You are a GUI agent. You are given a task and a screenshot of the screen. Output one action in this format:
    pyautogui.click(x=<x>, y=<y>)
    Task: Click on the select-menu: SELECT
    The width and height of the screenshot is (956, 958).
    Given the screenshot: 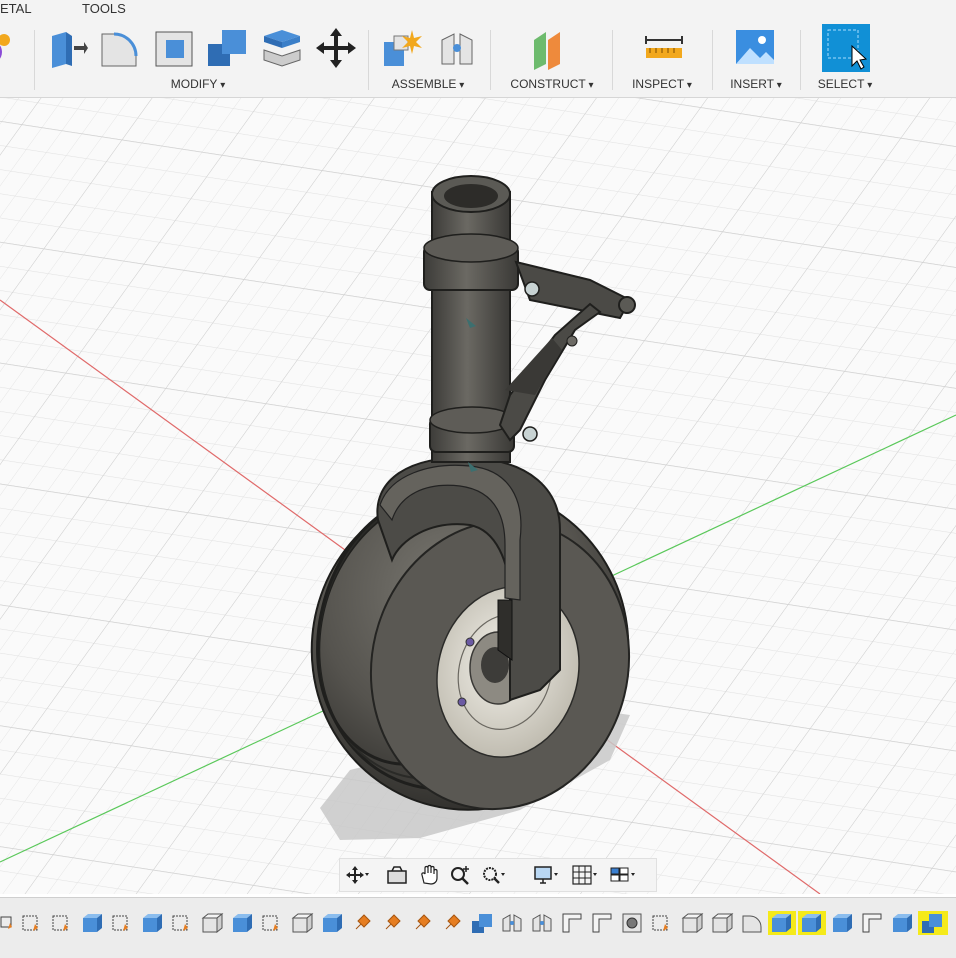 What is the action you would take?
    pyautogui.click(x=845, y=84)
    